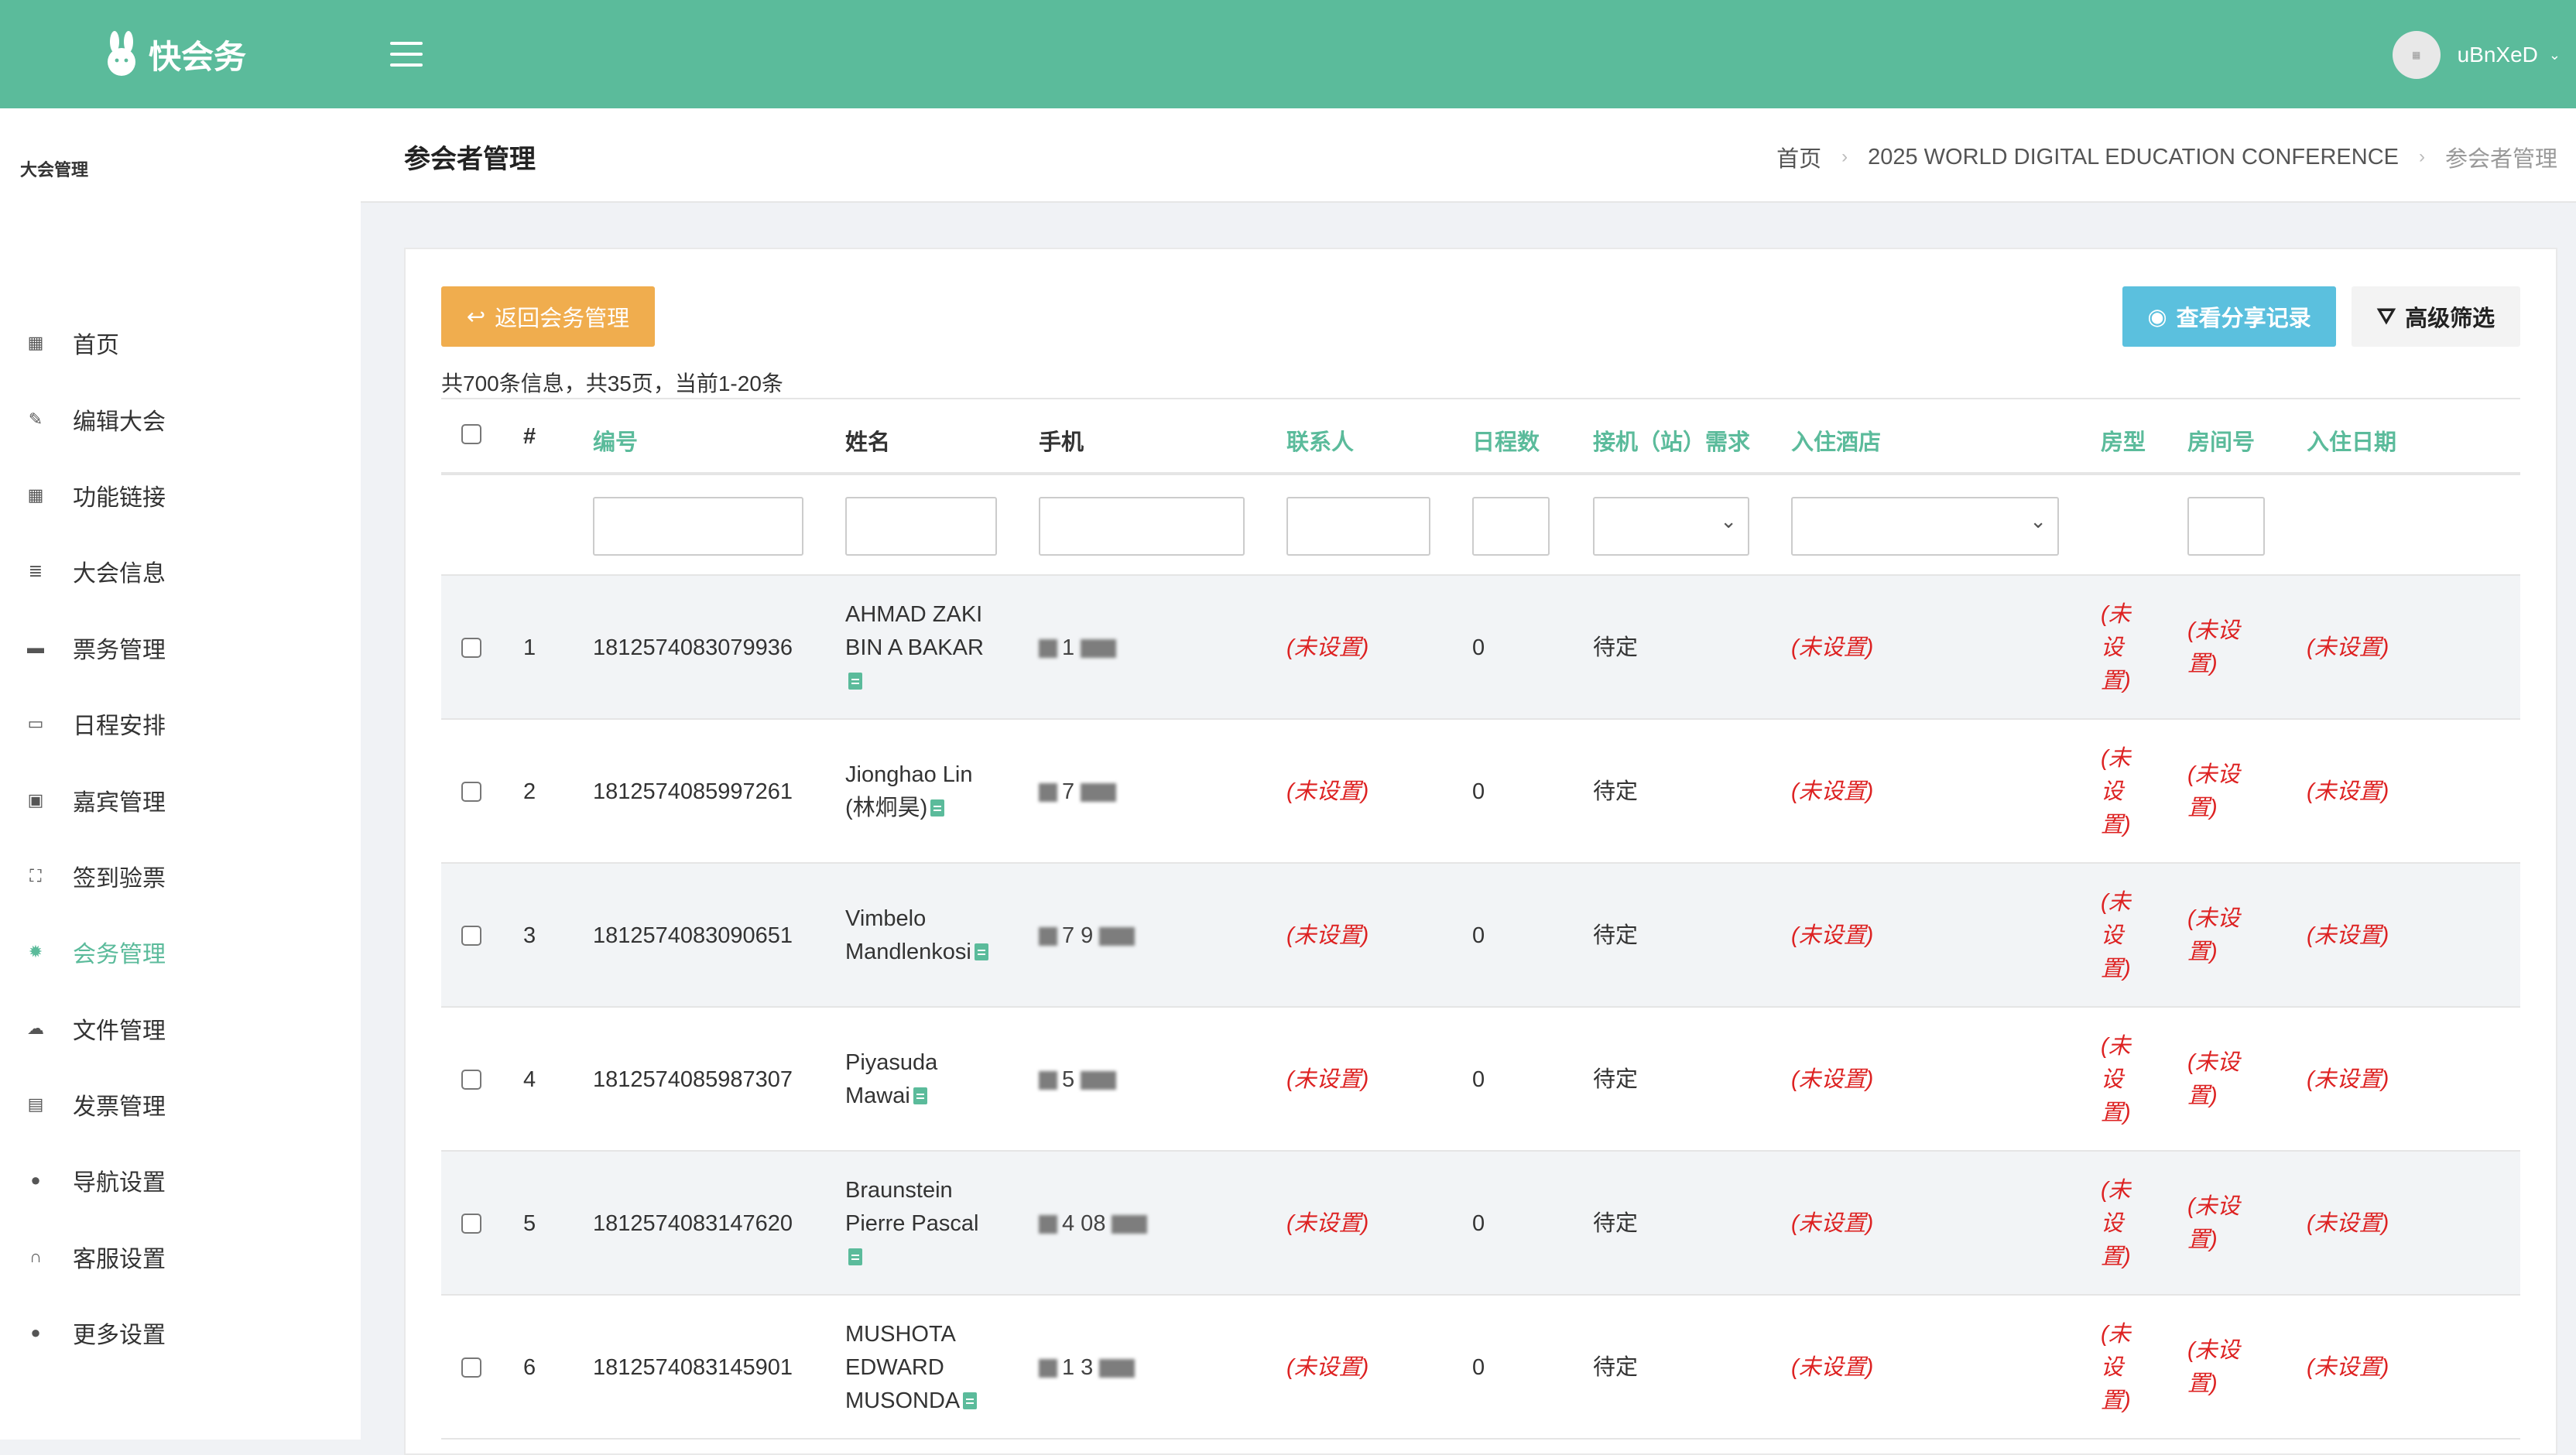  Describe the element at coordinates (180, 1333) in the screenshot. I see `sidebar-item: ● 更多设置` at that location.